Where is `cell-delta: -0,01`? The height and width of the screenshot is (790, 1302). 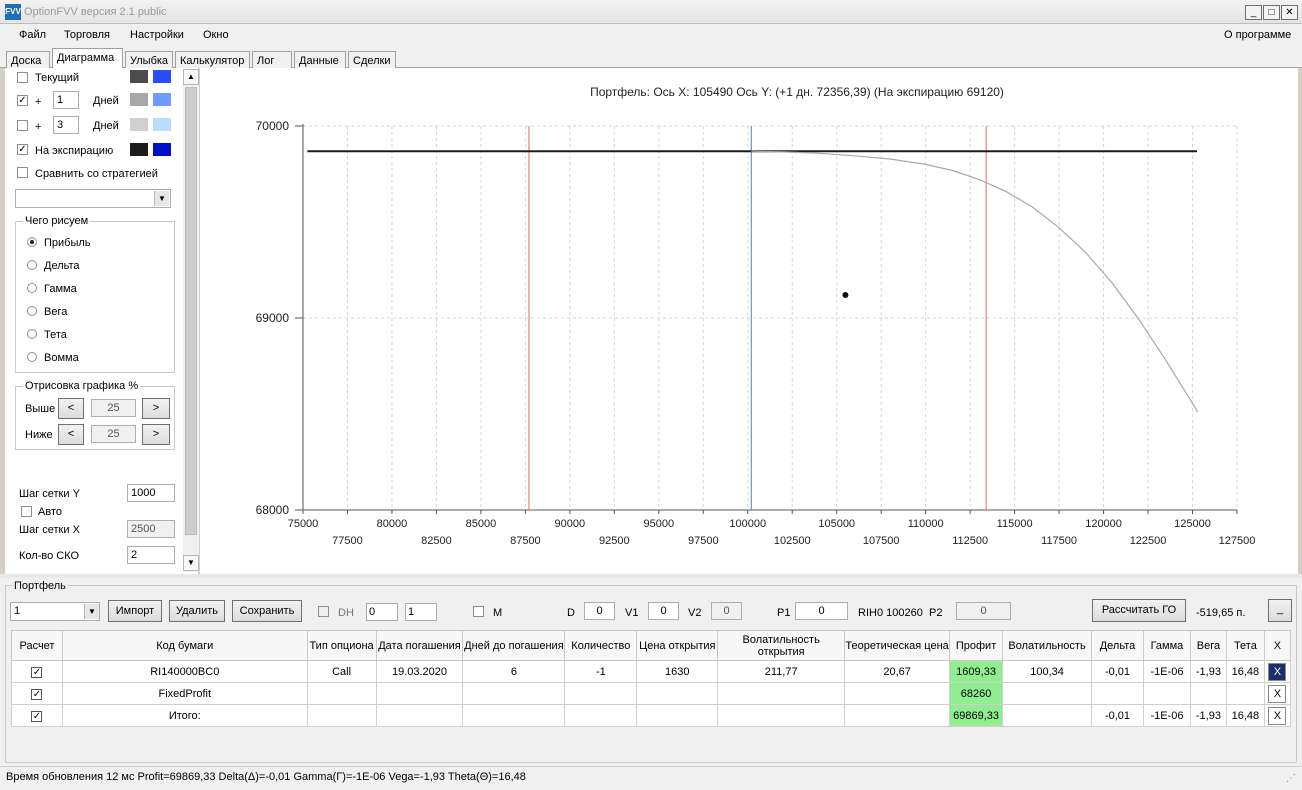 cell-delta: -0,01 is located at coordinates (1117, 715).